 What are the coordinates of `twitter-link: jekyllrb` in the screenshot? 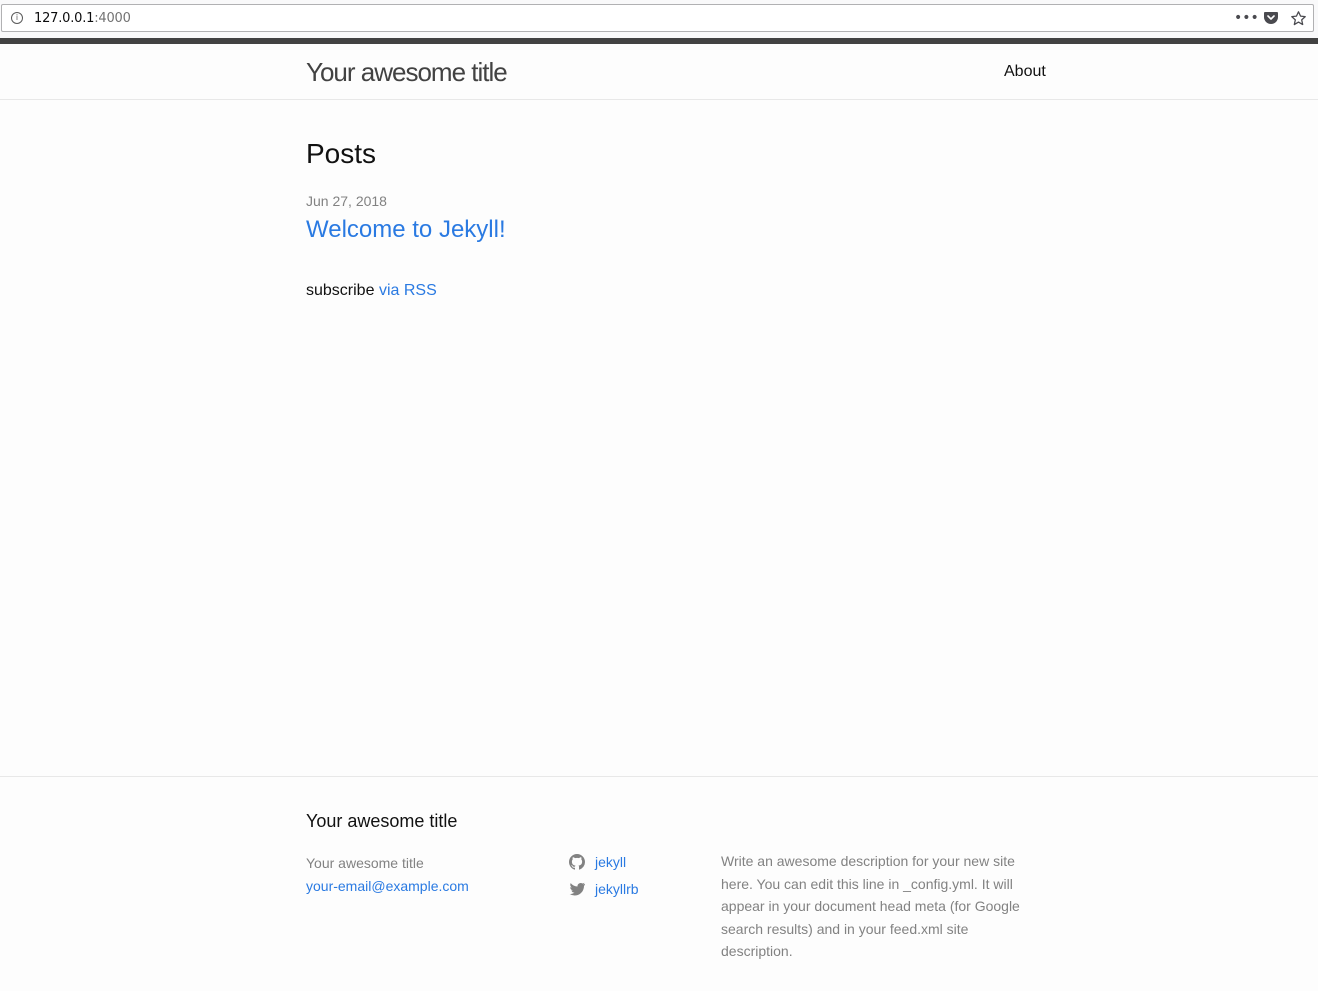 It's located at (604, 888).